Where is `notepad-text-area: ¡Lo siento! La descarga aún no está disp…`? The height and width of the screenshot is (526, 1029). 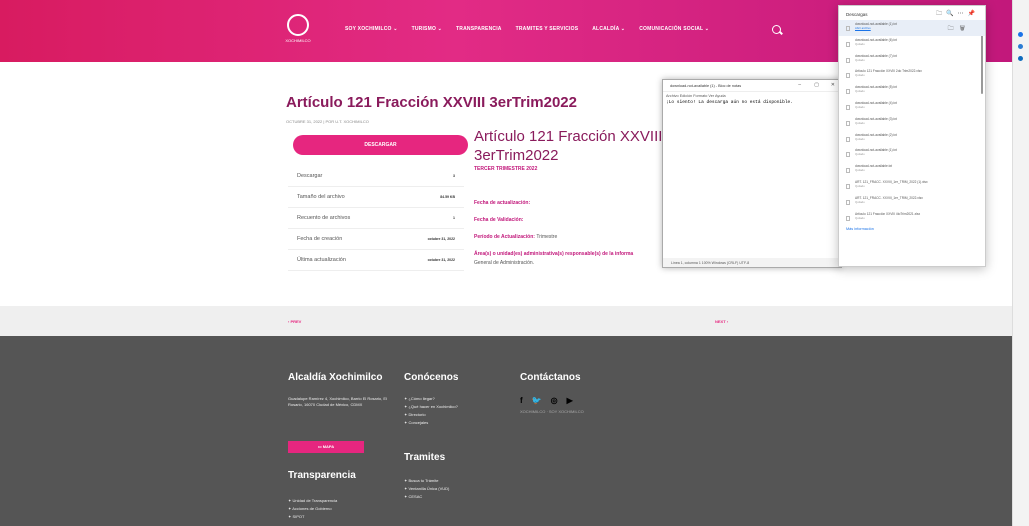
notepad-text-area: ¡Lo siento! La descarga aún no está disp… is located at coordinates (752, 102).